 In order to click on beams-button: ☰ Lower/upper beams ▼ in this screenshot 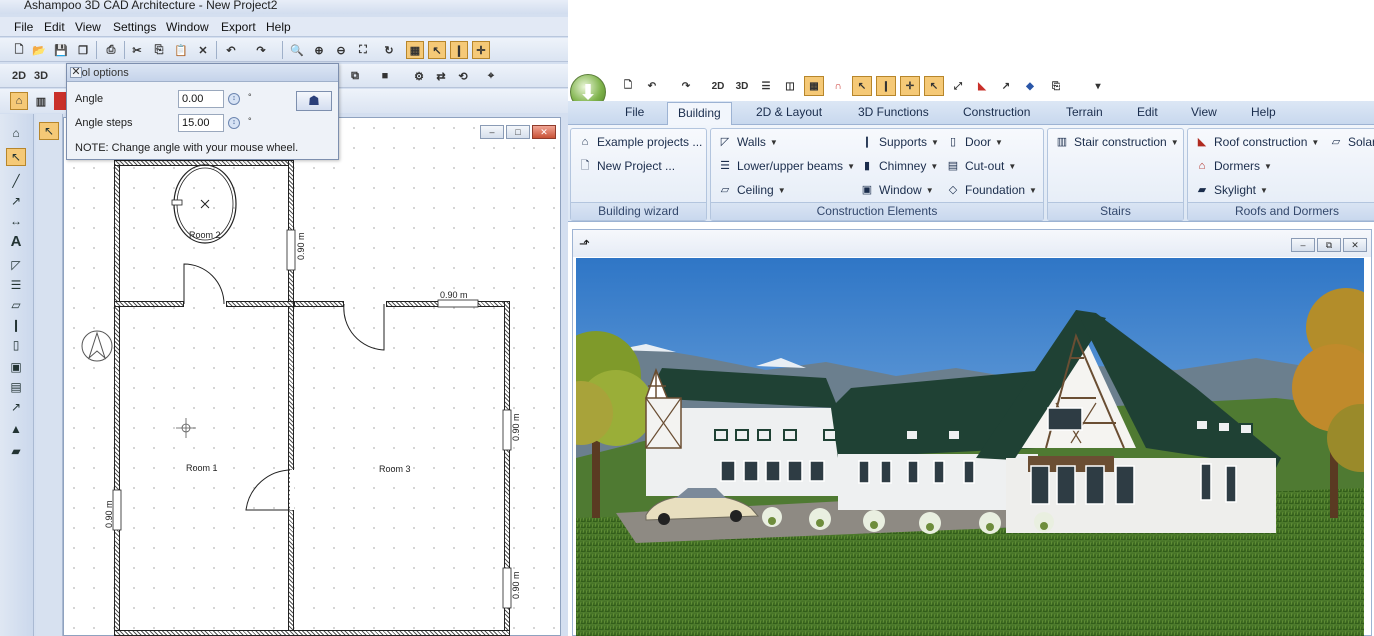, I will do `click(786, 166)`.